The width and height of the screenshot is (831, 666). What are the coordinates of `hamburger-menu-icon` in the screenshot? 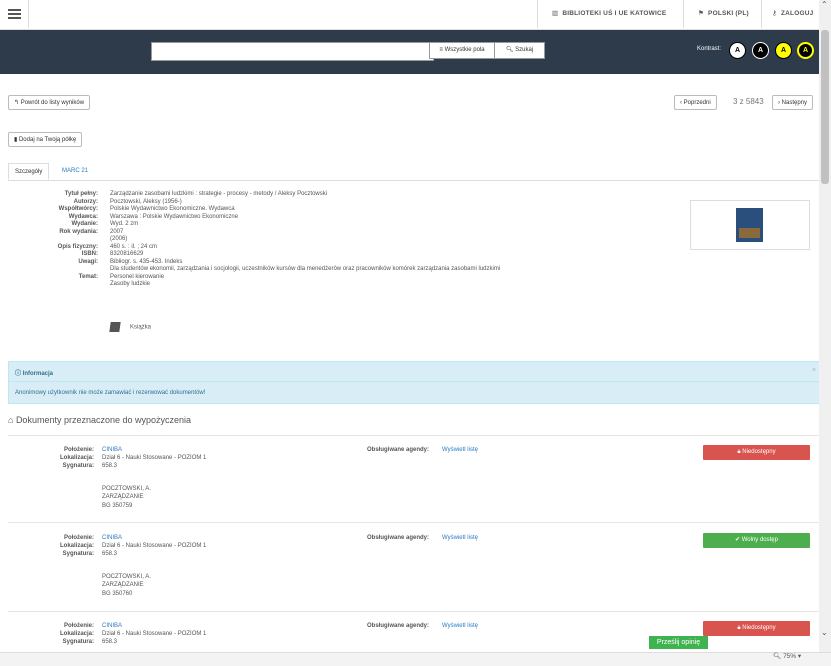 It's located at (14, 14).